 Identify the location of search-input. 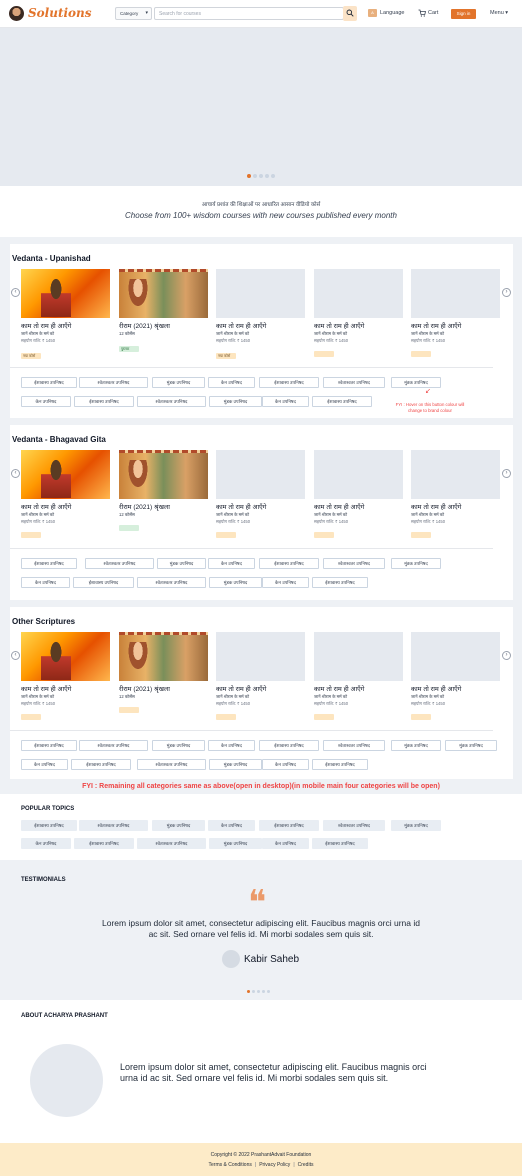
(249, 13).